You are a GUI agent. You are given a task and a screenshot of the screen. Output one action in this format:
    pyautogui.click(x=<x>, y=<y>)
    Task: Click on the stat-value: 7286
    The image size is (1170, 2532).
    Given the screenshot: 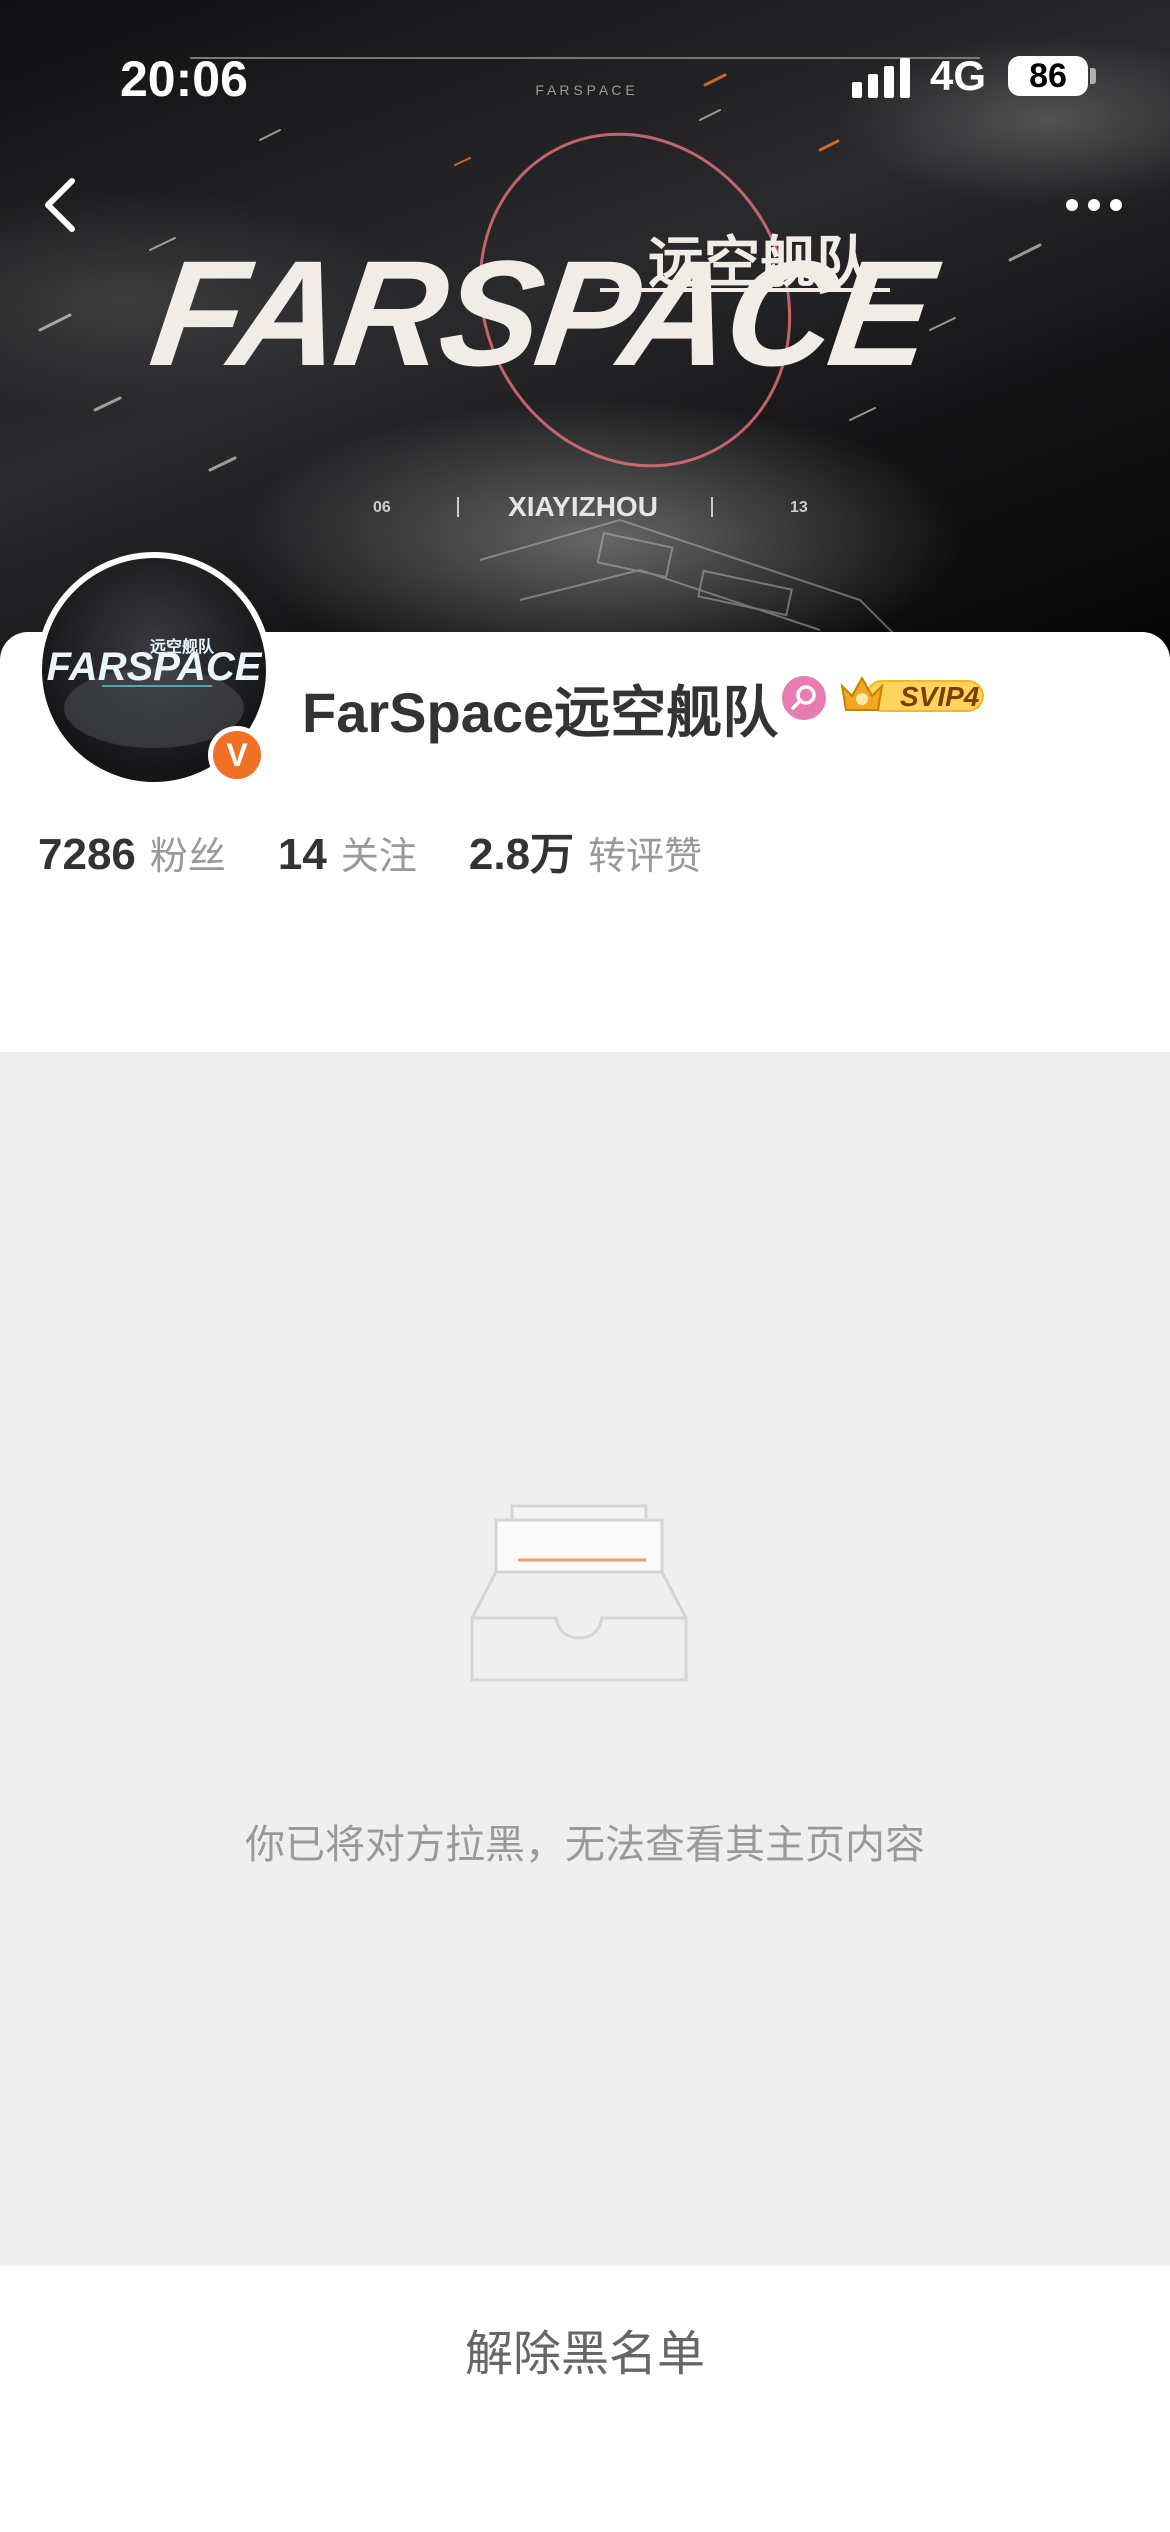 What is the action you would take?
    pyautogui.click(x=87, y=854)
    